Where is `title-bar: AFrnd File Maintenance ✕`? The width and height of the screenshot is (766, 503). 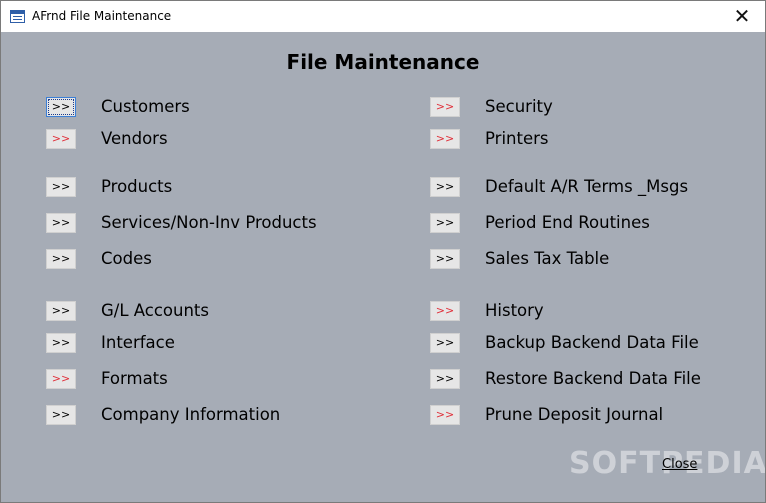 title-bar: AFrnd File Maintenance ✕ is located at coordinates (383, 16).